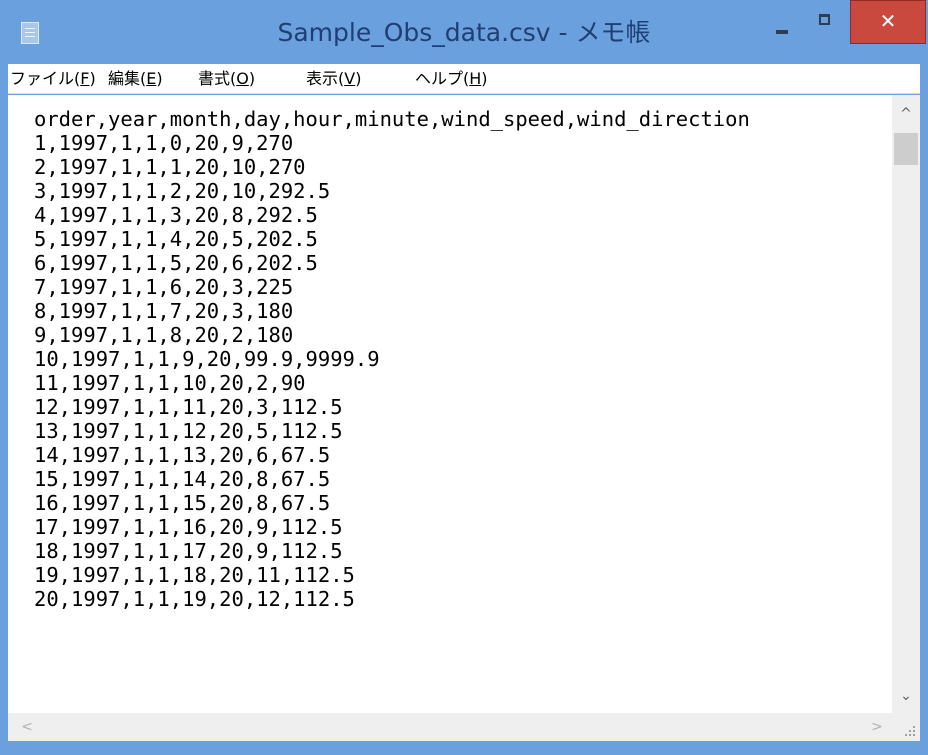 This screenshot has width=928, height=755. What do you see at coordinates (182, 479) in the screenshot?
I see `csv-line: 15,1997,1,1,14,20,8,67.5` at bounding box center [182, 479].